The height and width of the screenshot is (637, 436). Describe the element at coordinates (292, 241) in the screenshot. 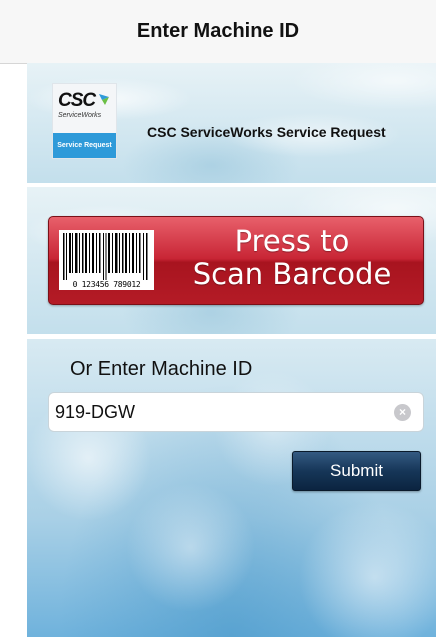

I see `scan-label-line1: Press to` at that location.